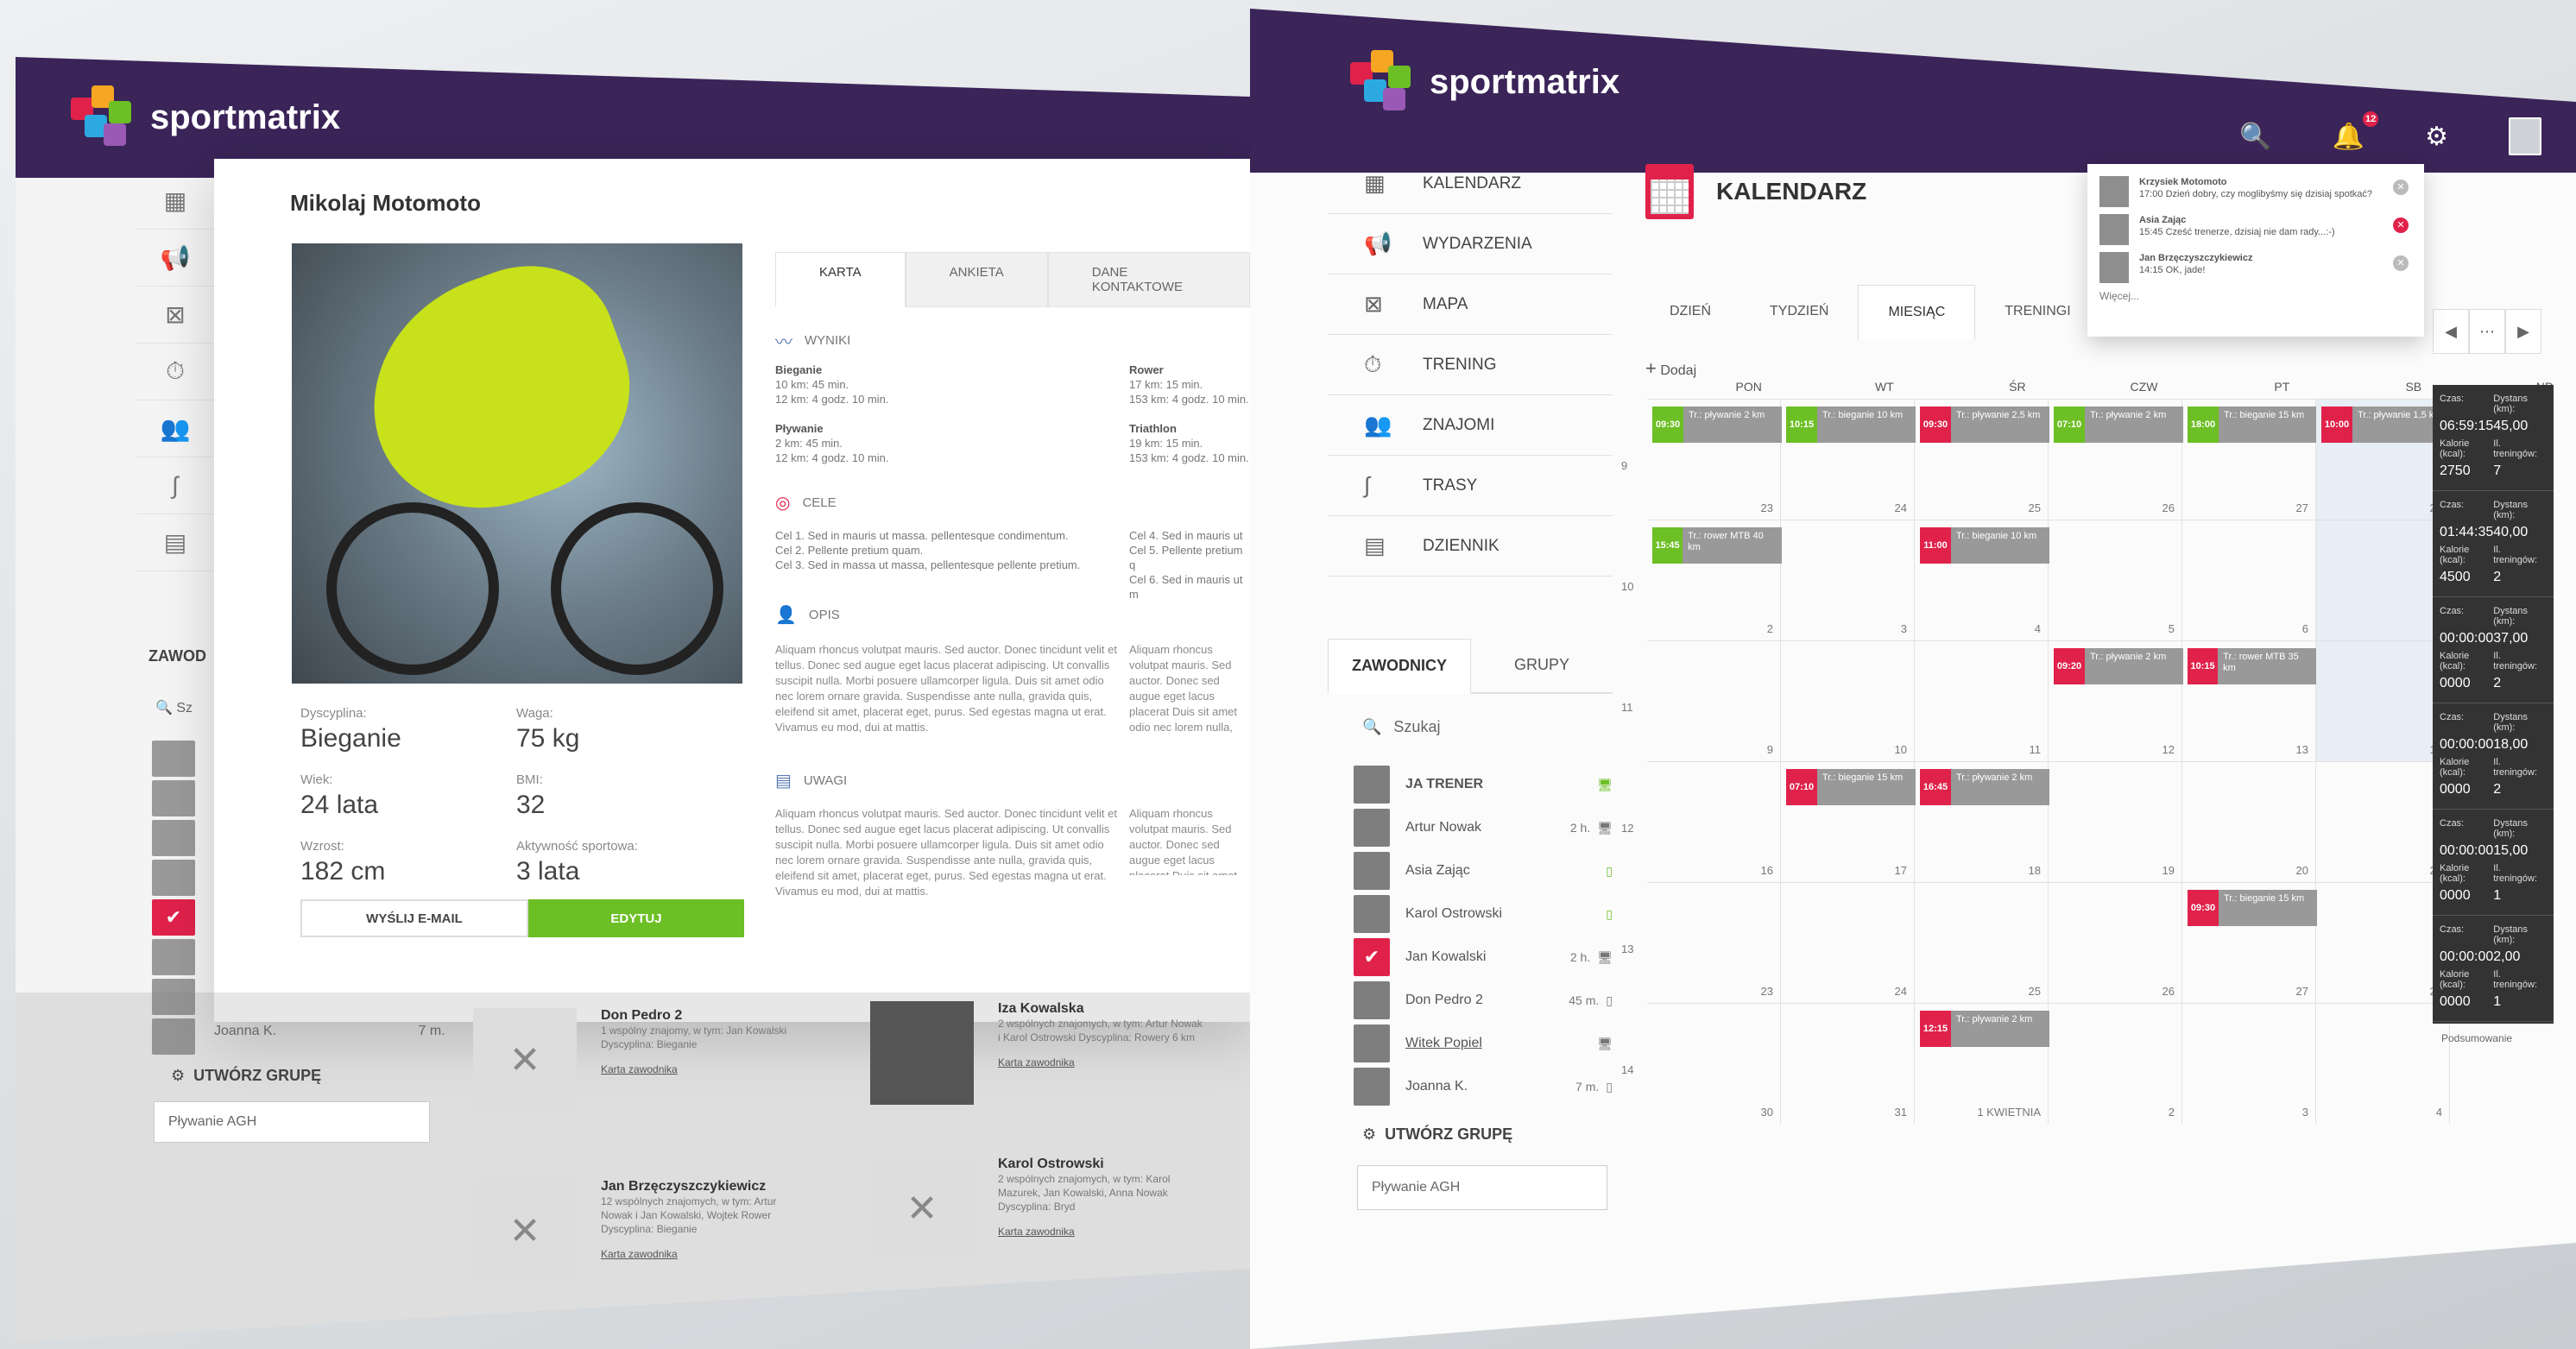 The image size is (2576, 1349). What do you see at coordinates (1984, 425) in the screenshot?
I see `training-event: 09:30 Tr.: pływanie 2,5 km` at bounding box center [1984, 425].